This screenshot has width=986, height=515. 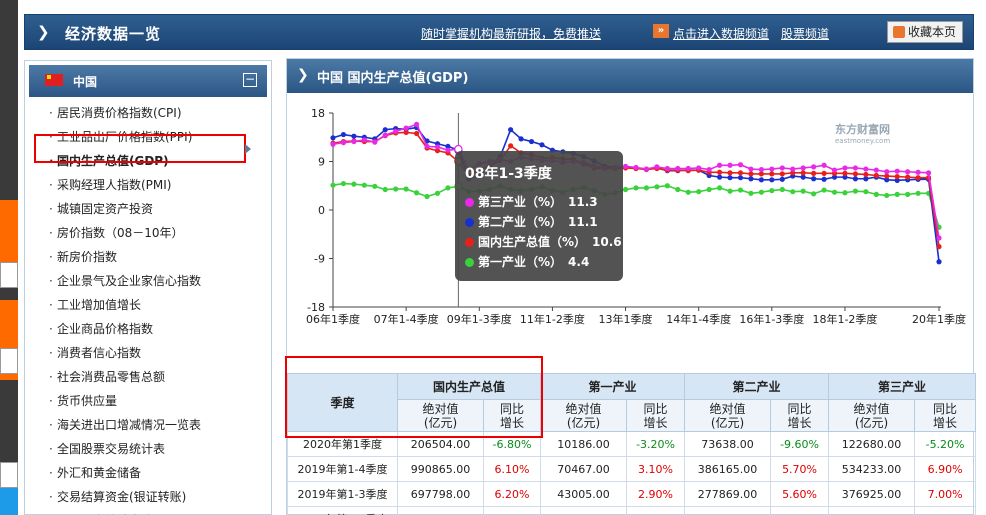 What do you see at coordinates (342, 510) in the screenshot?
I see `cell-season: 2019年第1-2季度` at bounding box center [342, 510].